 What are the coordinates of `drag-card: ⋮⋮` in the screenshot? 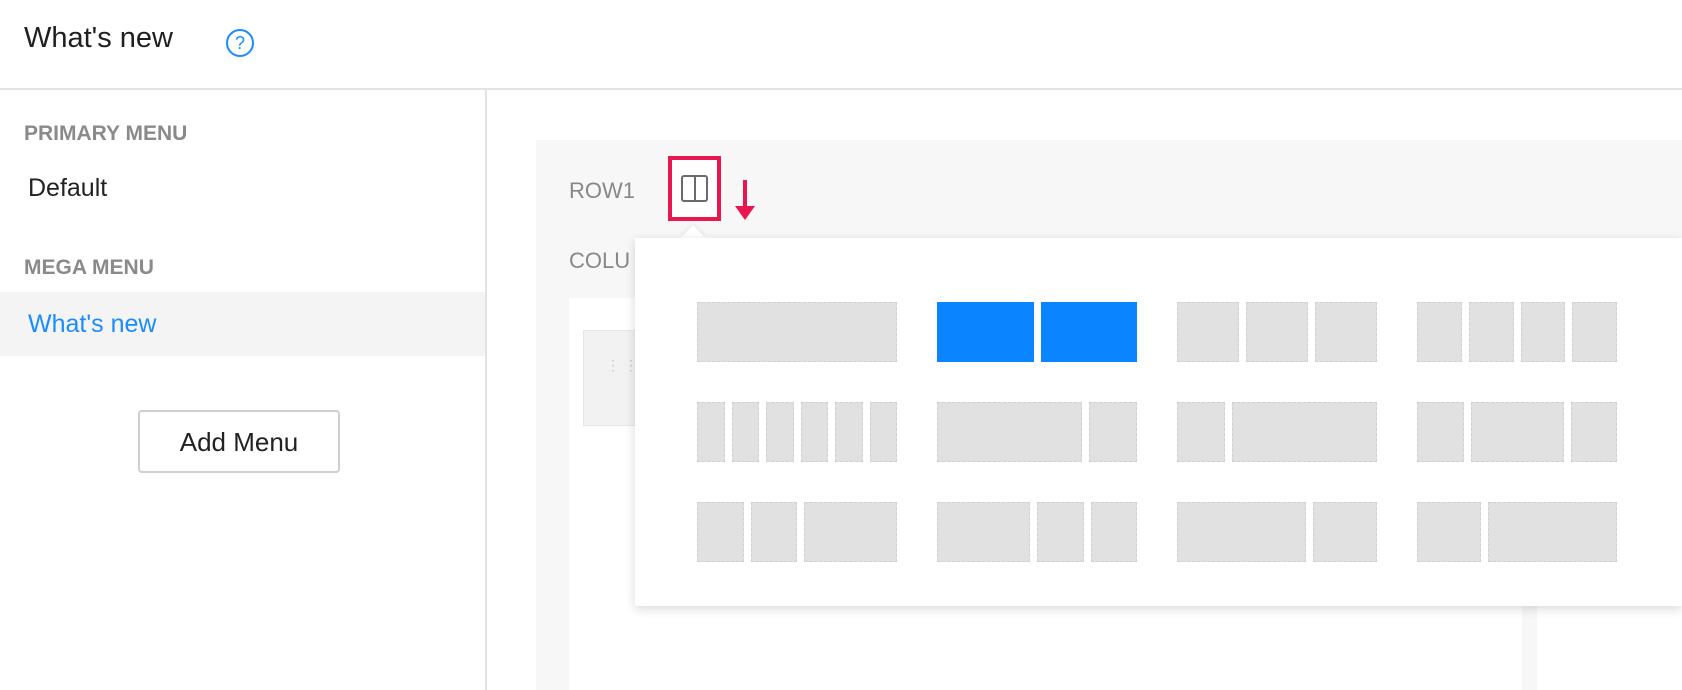 It's located at (613, 378).